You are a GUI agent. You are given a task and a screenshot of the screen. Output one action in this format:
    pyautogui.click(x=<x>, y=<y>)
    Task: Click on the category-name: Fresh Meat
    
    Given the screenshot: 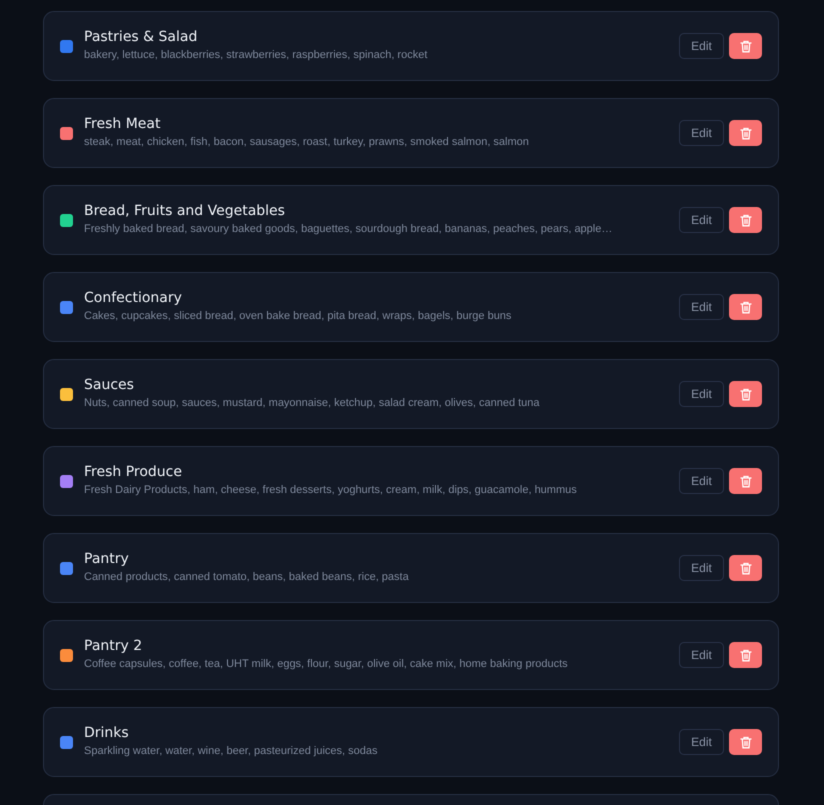 What is the action you would take?
    pyautogui.click(x=123, y=124)
    